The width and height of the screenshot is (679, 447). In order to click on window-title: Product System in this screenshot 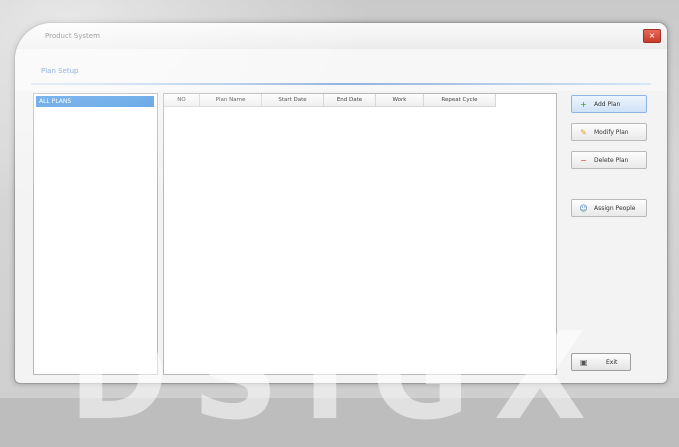, I will do `click(72, 36)`.